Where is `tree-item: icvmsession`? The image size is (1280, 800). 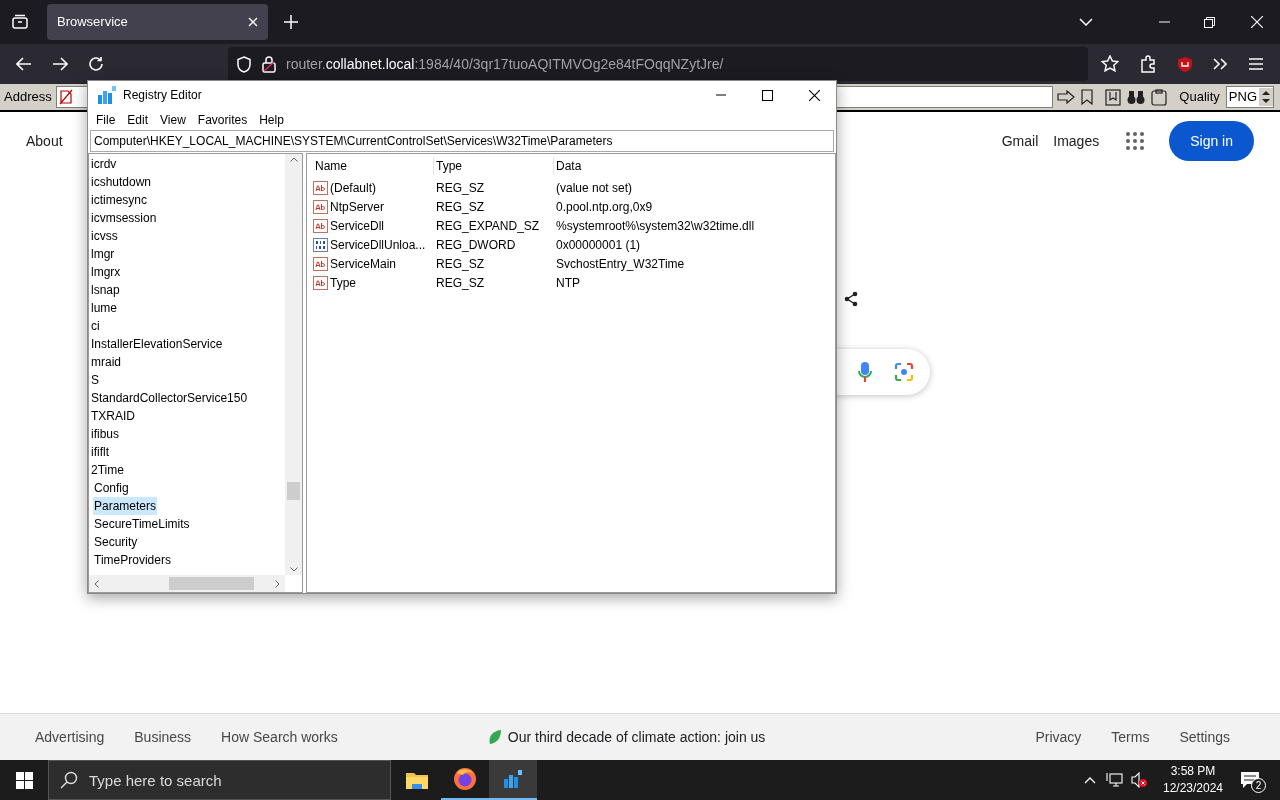
tree-item: icvmsession is located at coordinates (124, 218).